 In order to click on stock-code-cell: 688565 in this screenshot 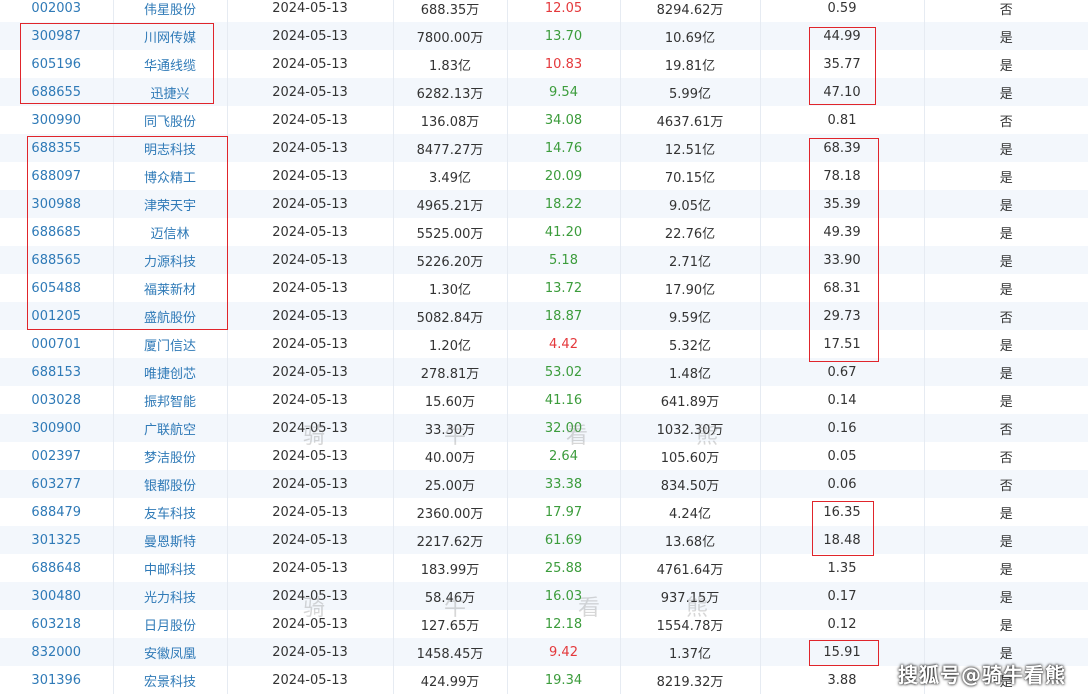, I will do `click(57, 260)`.